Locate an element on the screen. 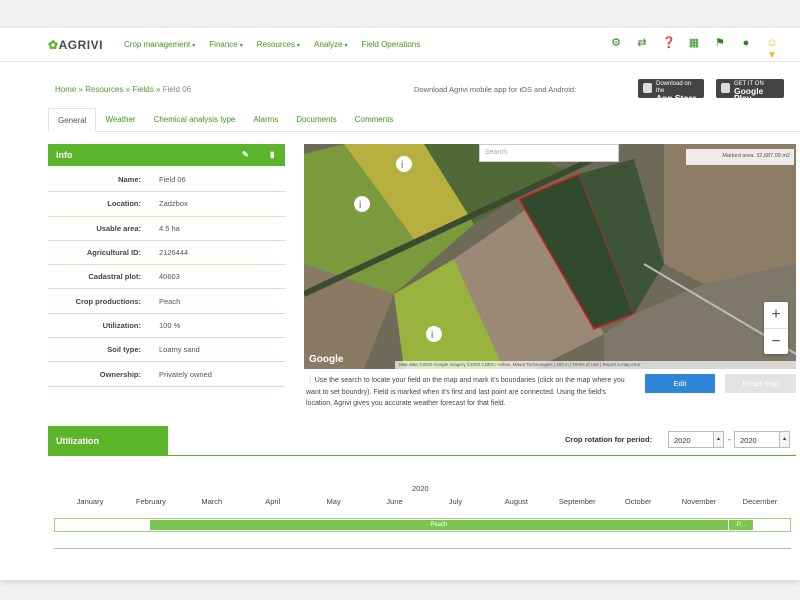  info-row: Location: Zadzbox is located at coordinates (166, 204).